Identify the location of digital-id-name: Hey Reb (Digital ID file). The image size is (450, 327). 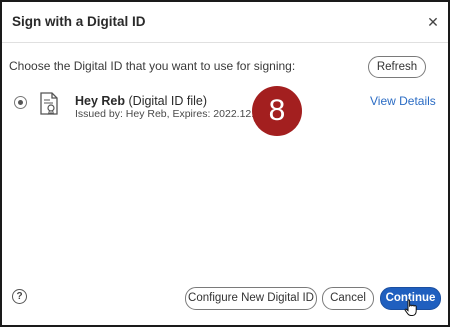
(141, 101).